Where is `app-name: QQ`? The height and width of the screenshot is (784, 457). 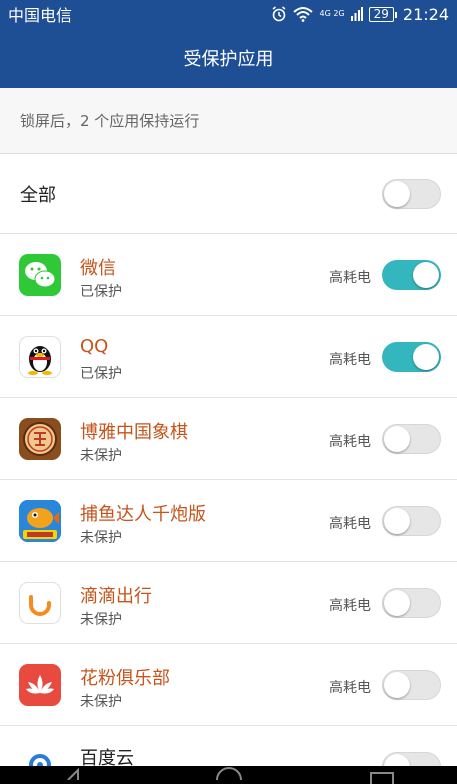
app-name: QQ is located at coordinates (94, 346).